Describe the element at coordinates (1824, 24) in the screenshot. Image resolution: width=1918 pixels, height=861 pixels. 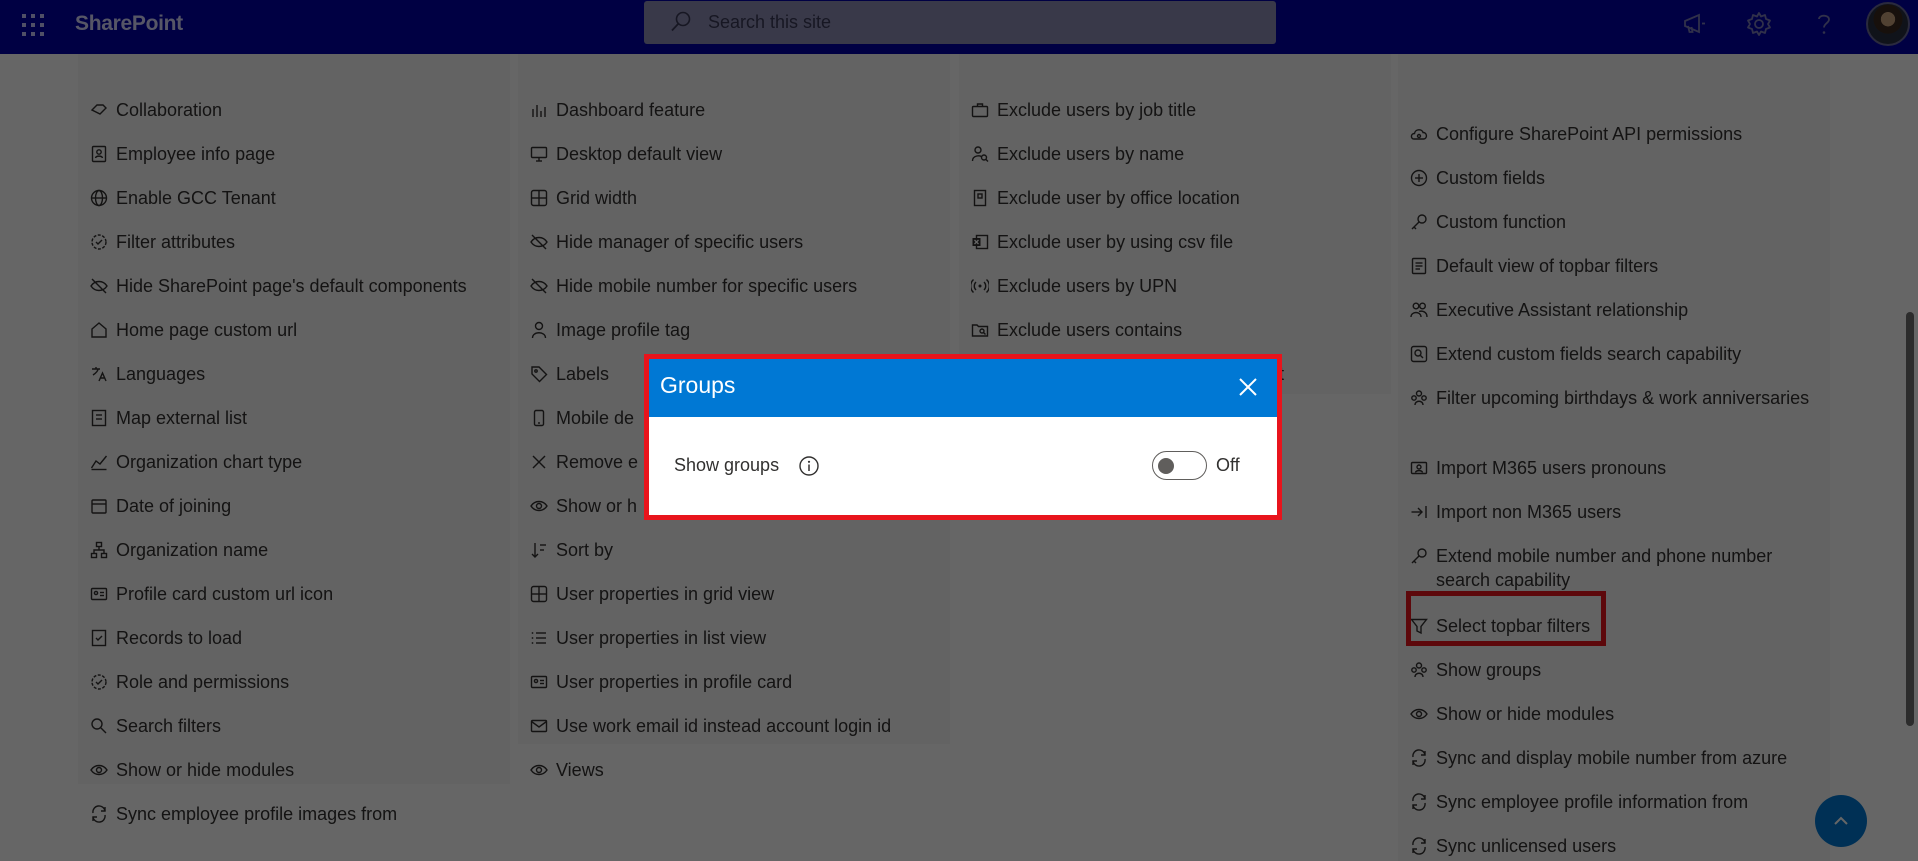
I see `help-icon` at that location.